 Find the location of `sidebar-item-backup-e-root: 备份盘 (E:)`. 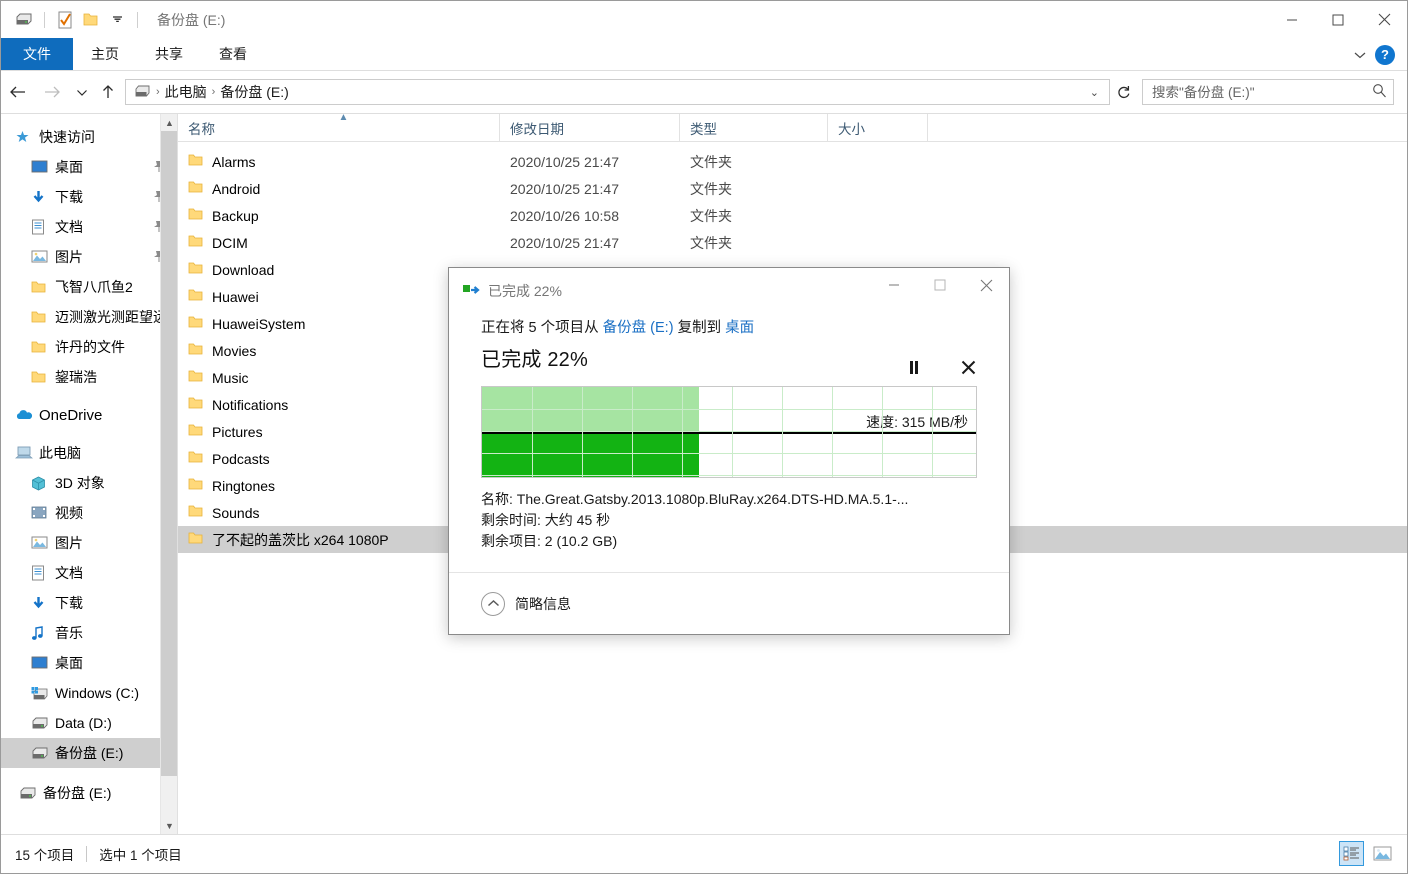

sidebar-item-backup-e-root: 备份盘 (E:) is located at coordinates (89, 793).